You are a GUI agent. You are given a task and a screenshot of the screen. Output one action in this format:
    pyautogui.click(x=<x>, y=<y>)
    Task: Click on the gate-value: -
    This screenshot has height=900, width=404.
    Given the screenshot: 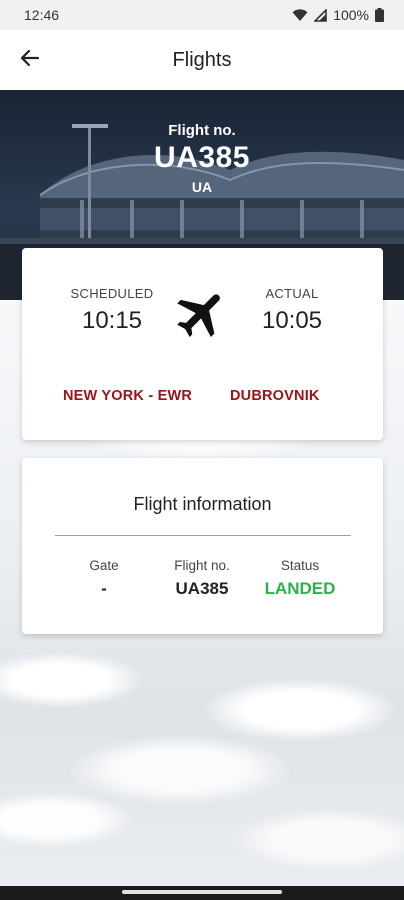 What is the action you would take?
    pyautogui.click(x=104, y=588)
    